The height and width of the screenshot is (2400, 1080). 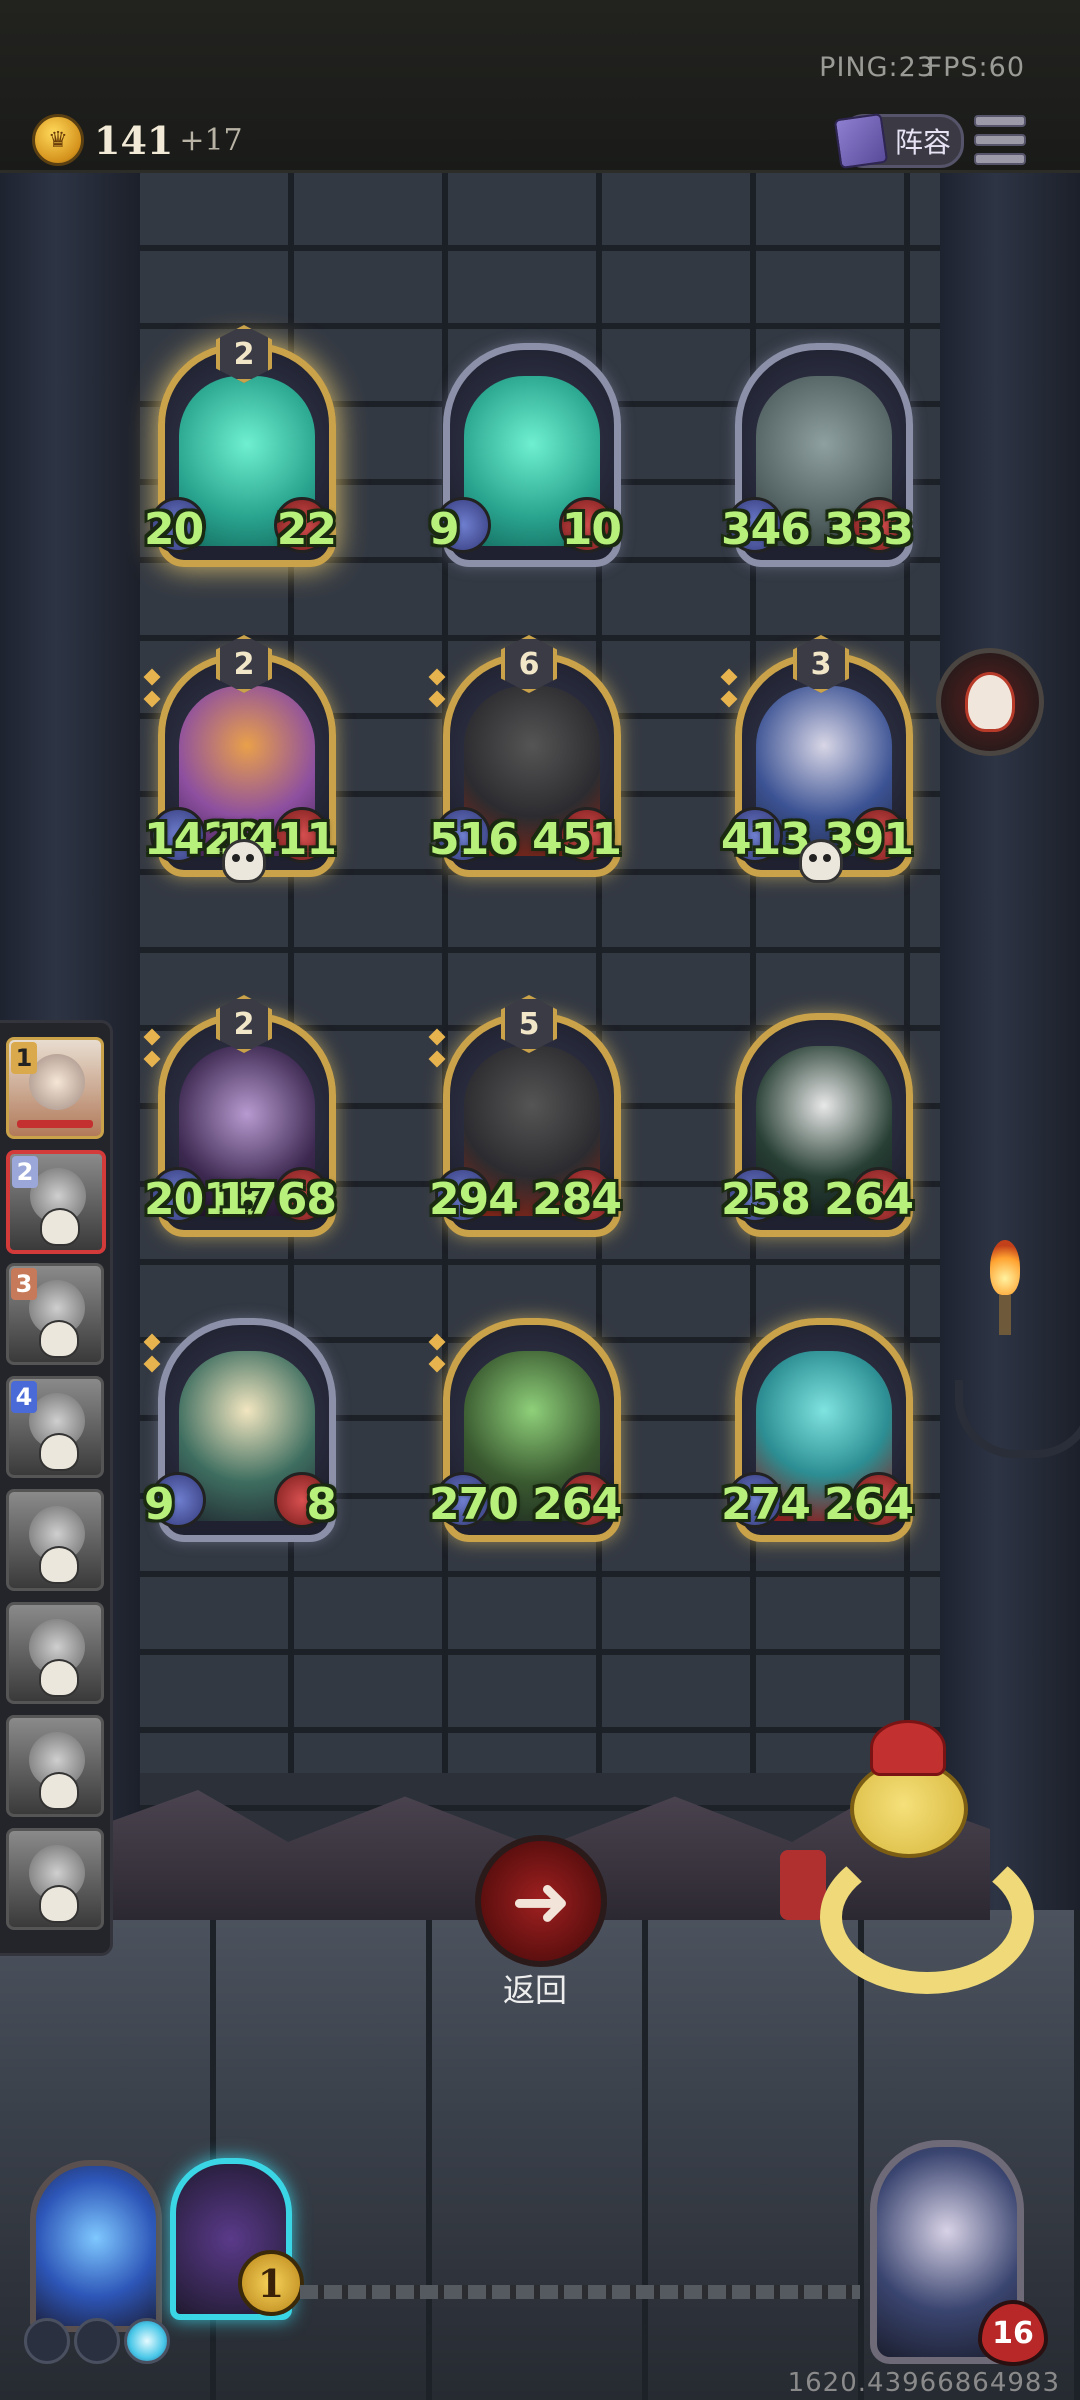 What do you see at coordinates (55, 1124) in the screenshot?
I see `player-health-bar` at bounding box center [55, 1124].